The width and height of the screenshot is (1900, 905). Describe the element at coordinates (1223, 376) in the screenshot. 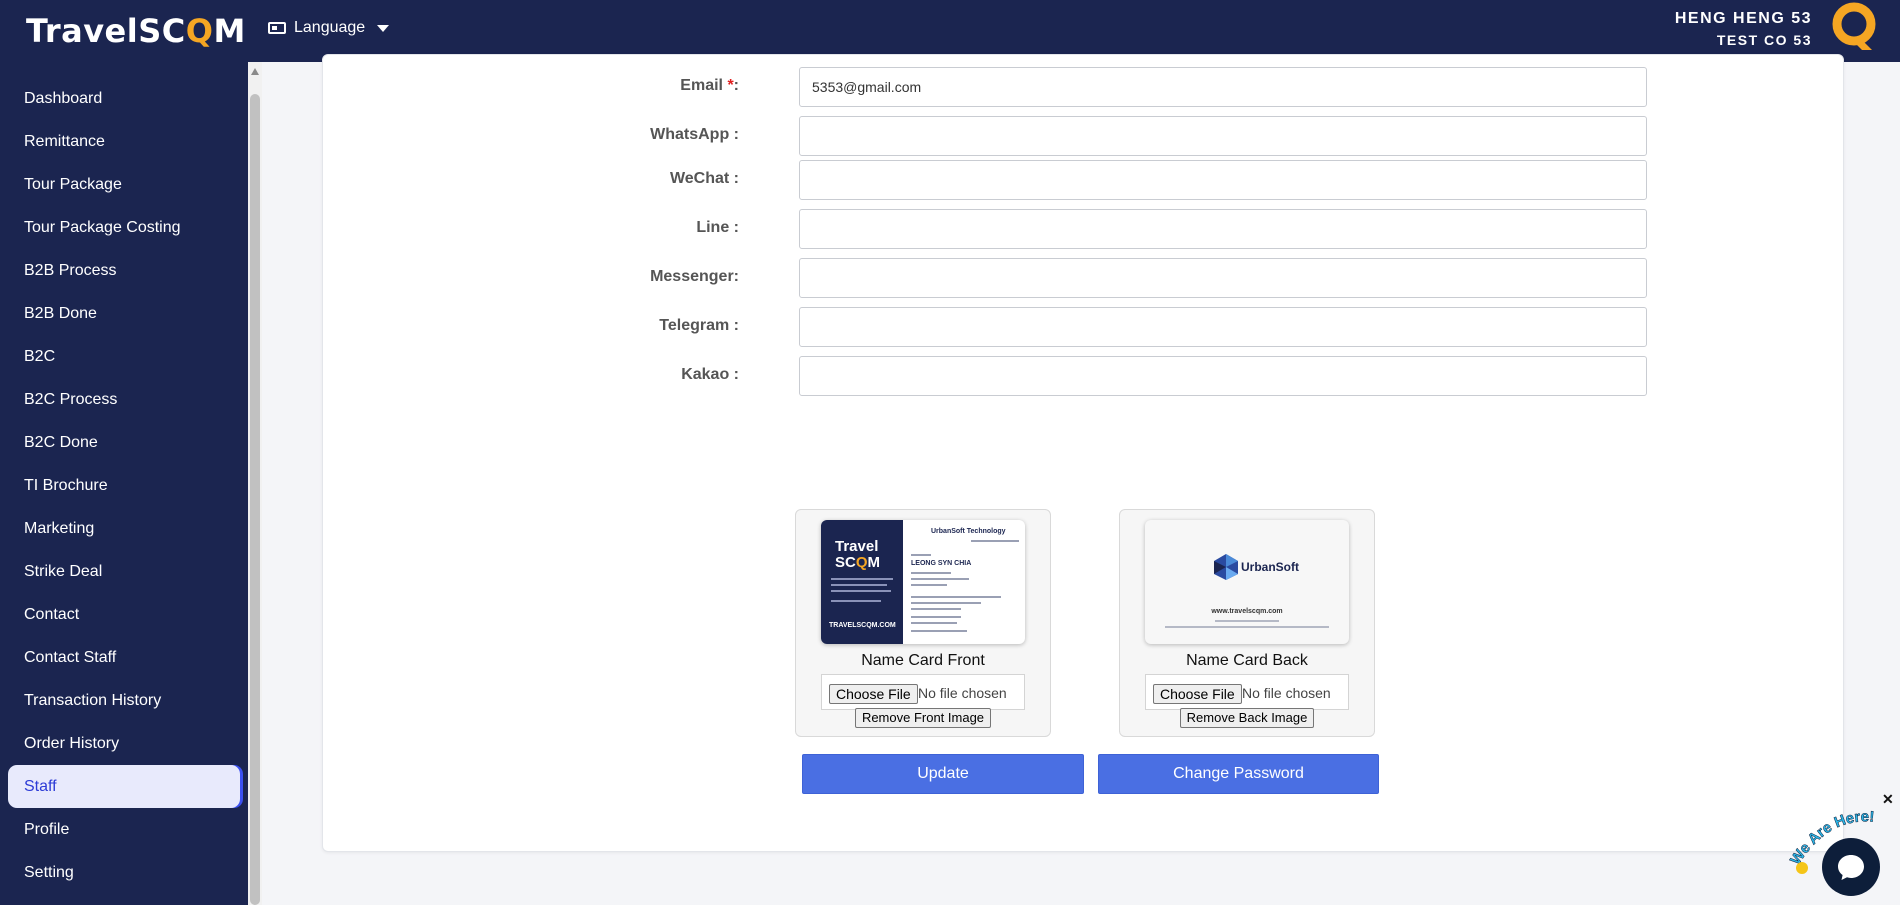

I see `kakao-input` at that location.